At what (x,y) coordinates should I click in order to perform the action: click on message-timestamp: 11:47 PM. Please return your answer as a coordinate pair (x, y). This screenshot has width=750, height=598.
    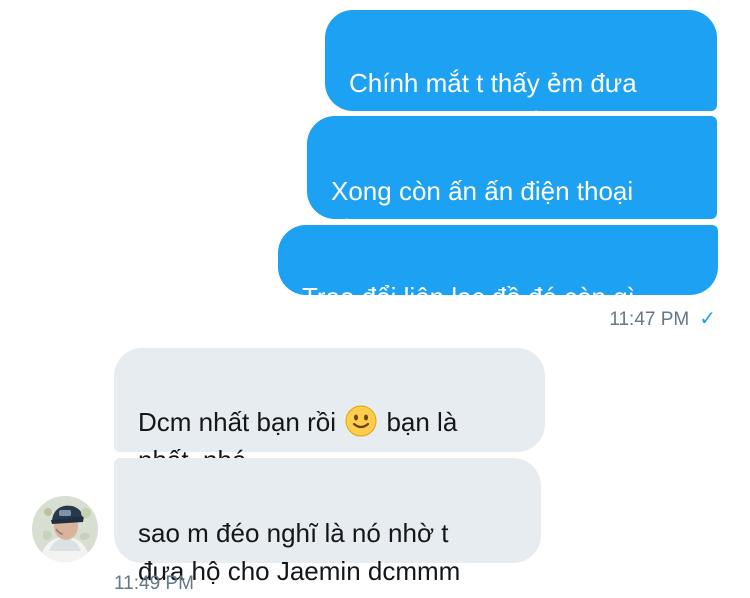
    Looking at the image, I should click on (649, 319).